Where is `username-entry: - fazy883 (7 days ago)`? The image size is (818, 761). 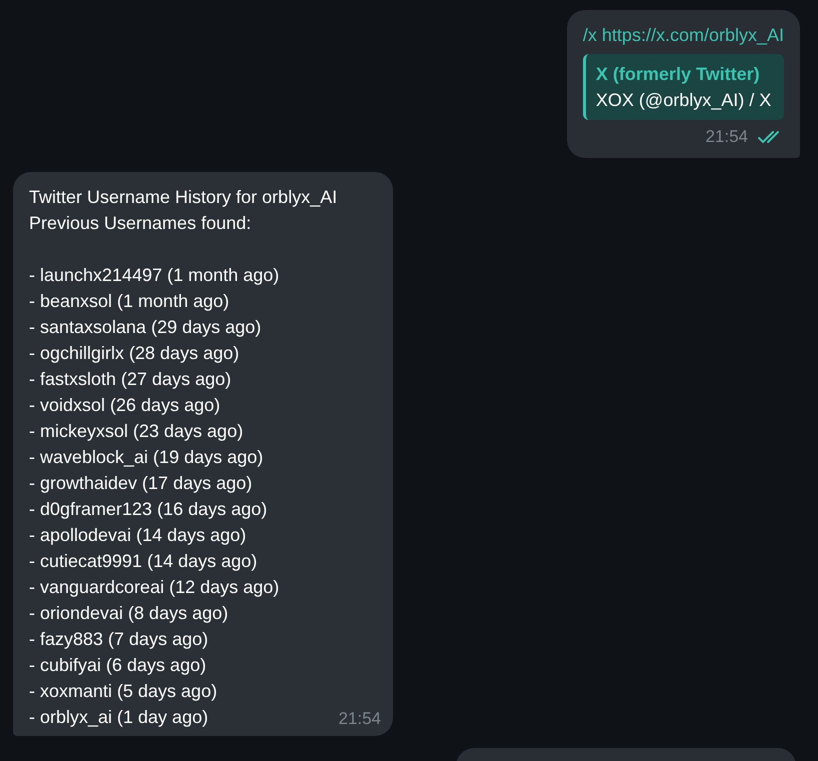
username-entry: - fazy883 (7 days ago) is located at coordinates (118, 639).